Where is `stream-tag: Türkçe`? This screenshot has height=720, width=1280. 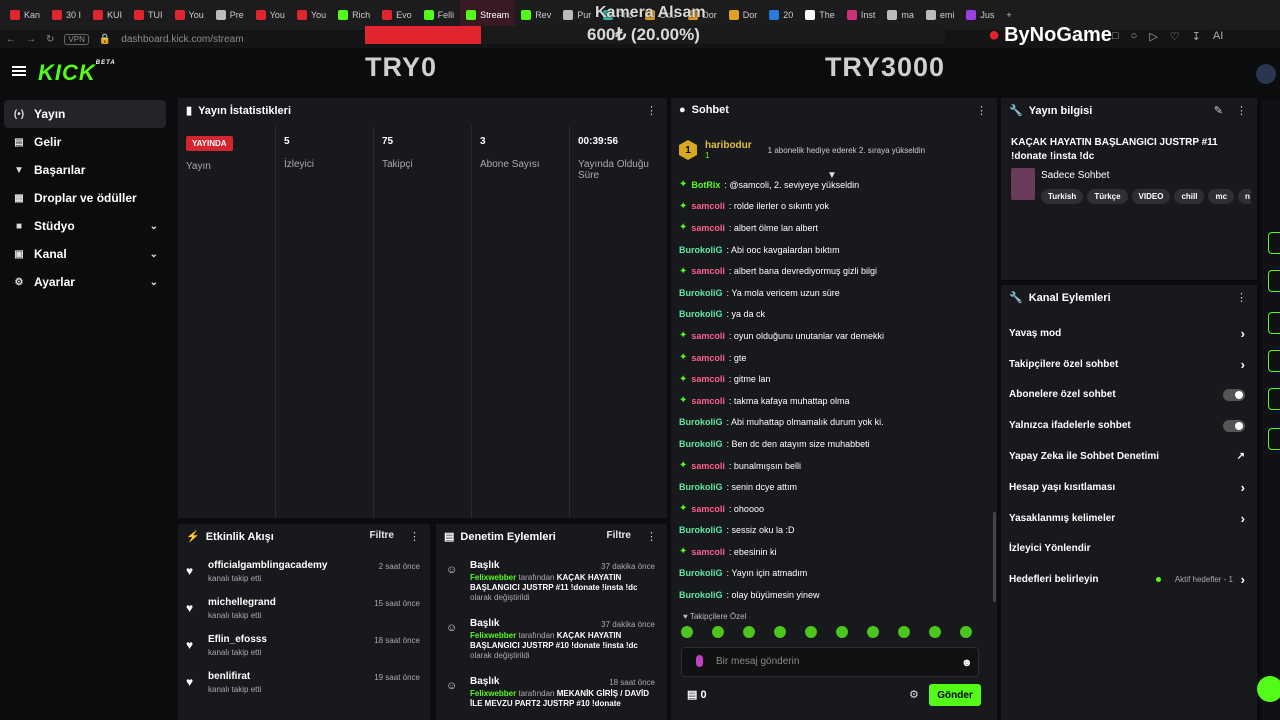
stream-tag: Türkçe is located at coordinates (1107, 196).